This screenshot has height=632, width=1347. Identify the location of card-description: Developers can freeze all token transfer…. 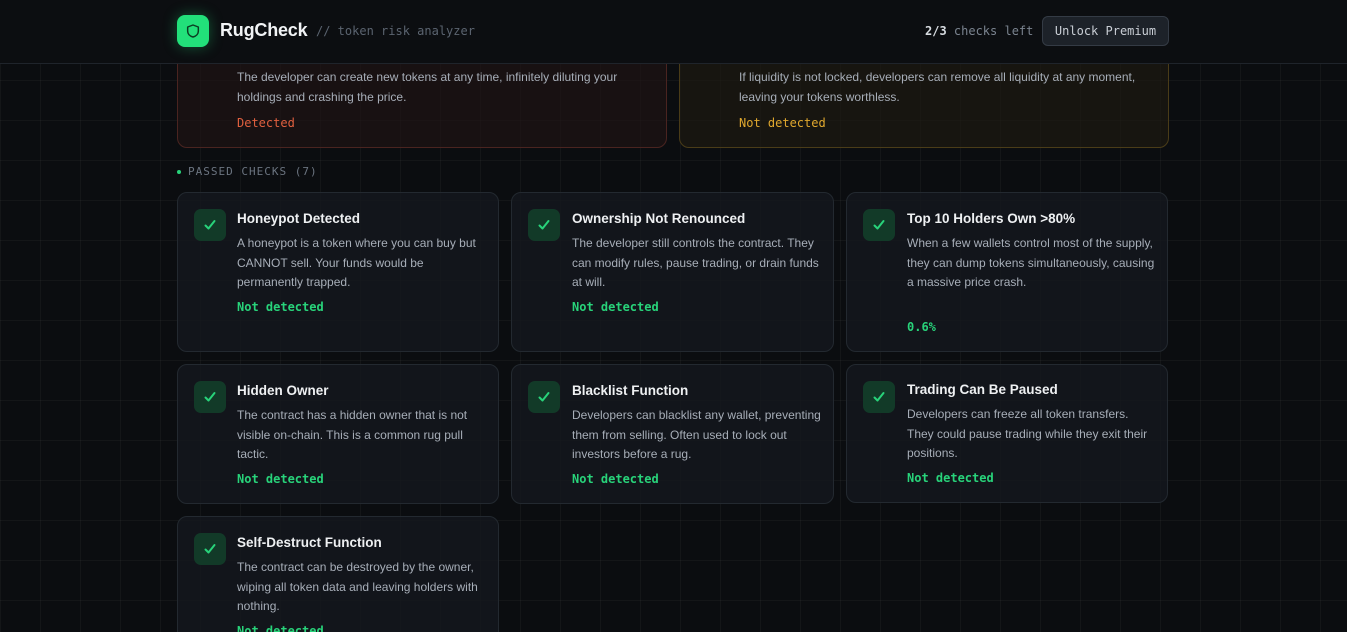
(1027, 433).